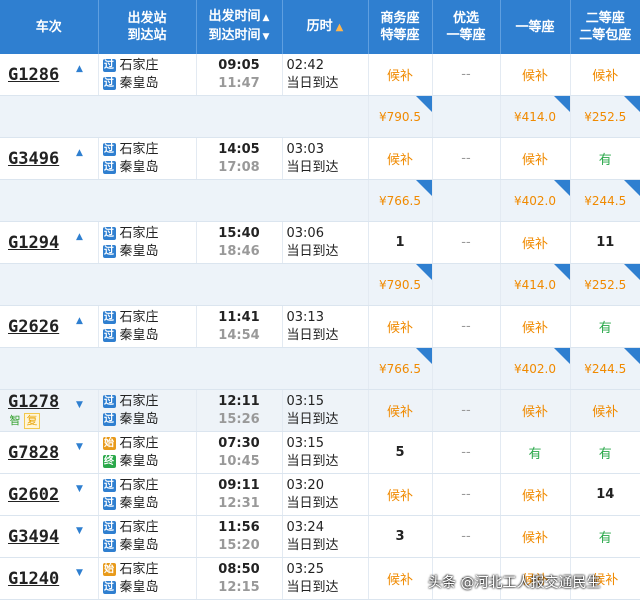 This screenshot has width=640, height=605. What do you see at coordinates (33, 159) in the screenshot?
I see `train-number-link: G3496` at bounding box center [33, 159].